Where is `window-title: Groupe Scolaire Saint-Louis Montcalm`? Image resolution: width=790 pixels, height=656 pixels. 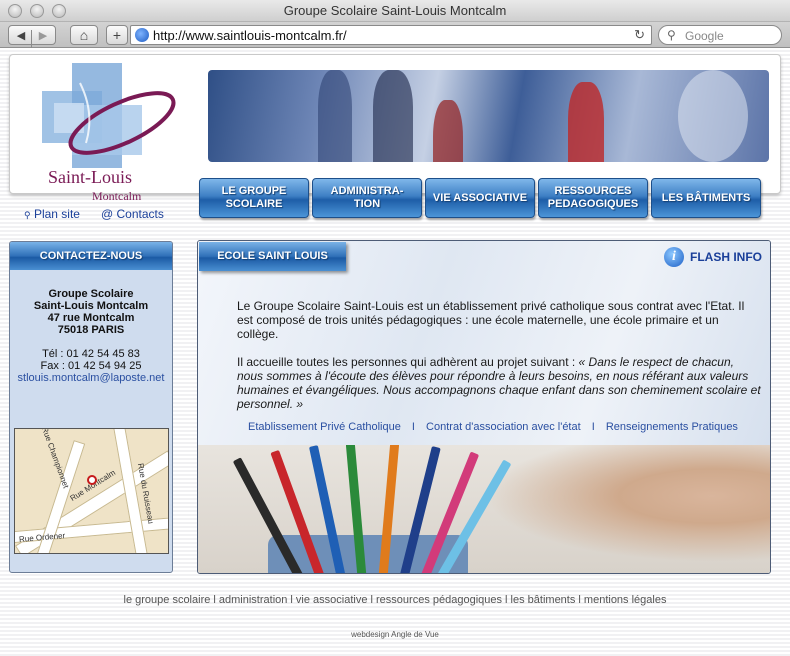
window-title: Groupe Scolaire Saint-Louis Montcalm is located at coordinates (395, 10).